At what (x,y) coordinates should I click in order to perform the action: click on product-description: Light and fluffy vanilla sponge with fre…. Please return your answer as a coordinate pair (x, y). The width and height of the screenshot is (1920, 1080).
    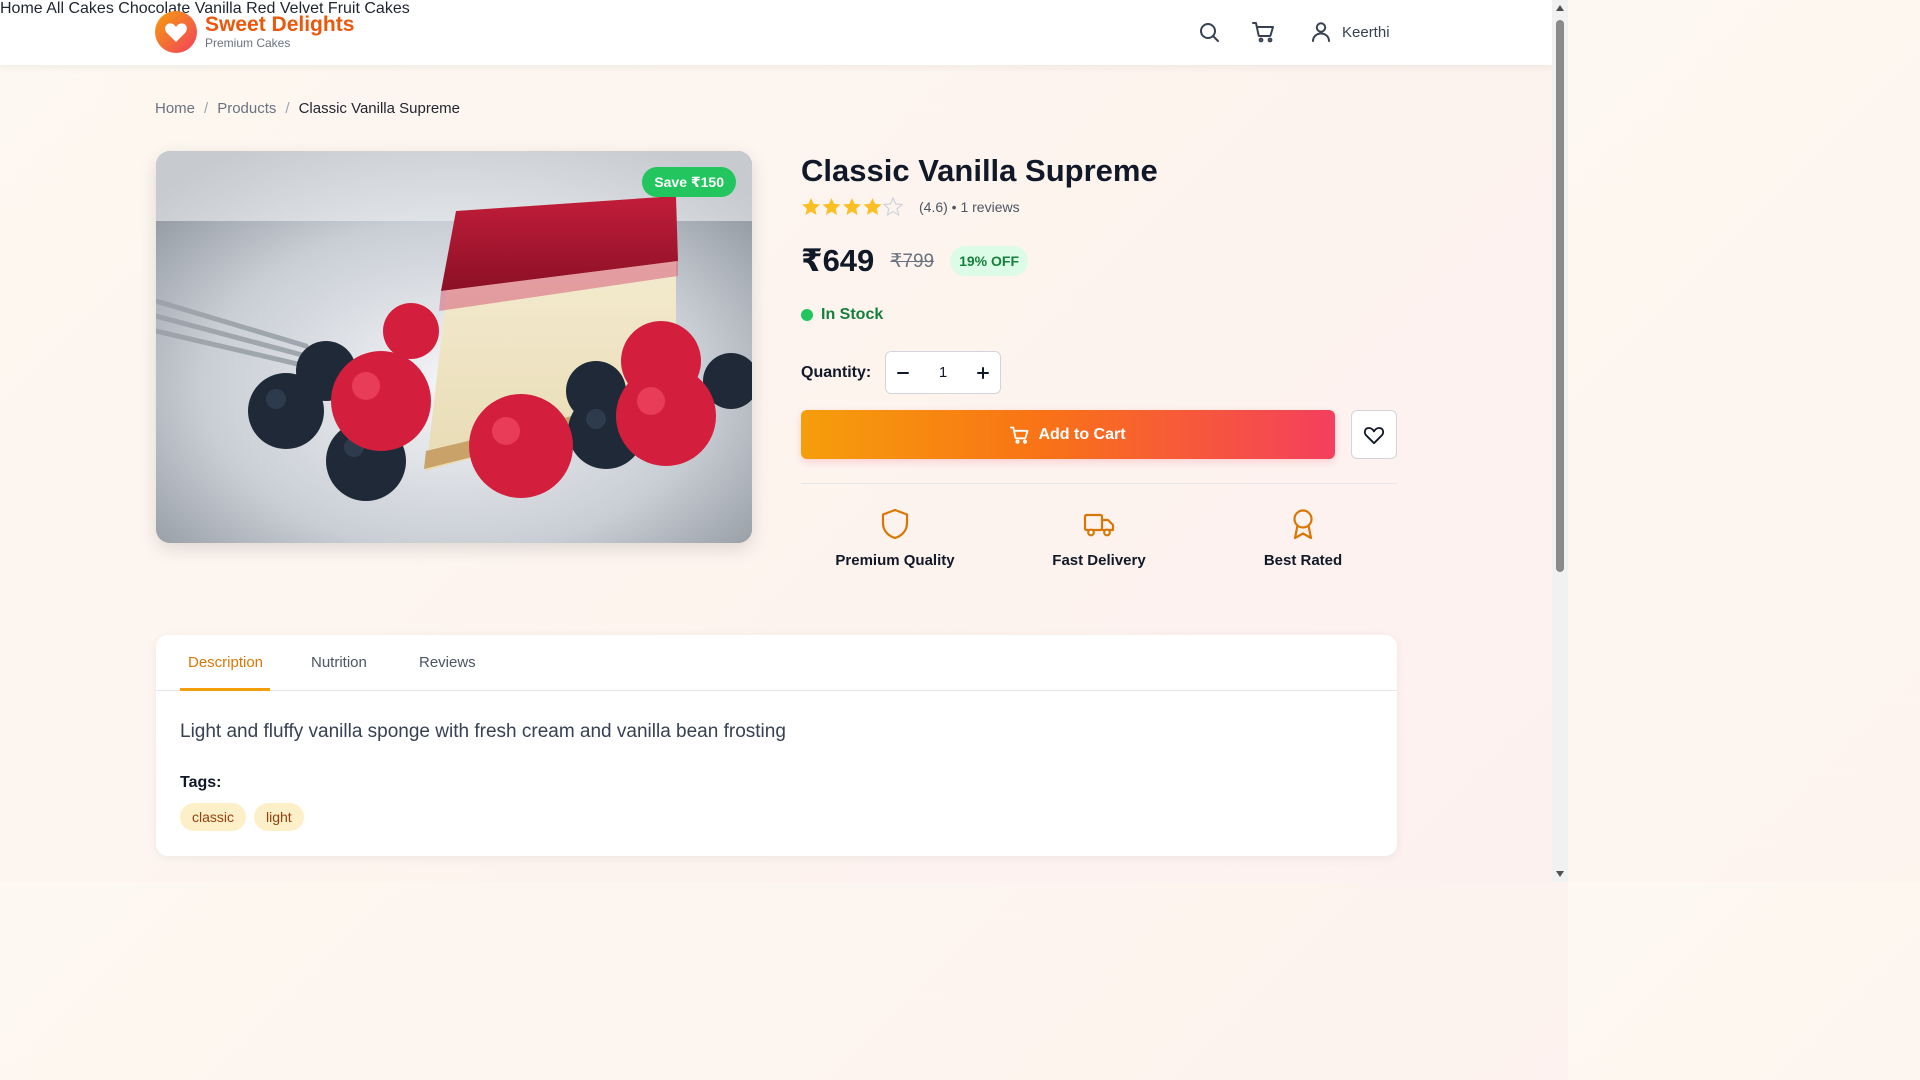
    Looking at the image, I should click on (483, 731).